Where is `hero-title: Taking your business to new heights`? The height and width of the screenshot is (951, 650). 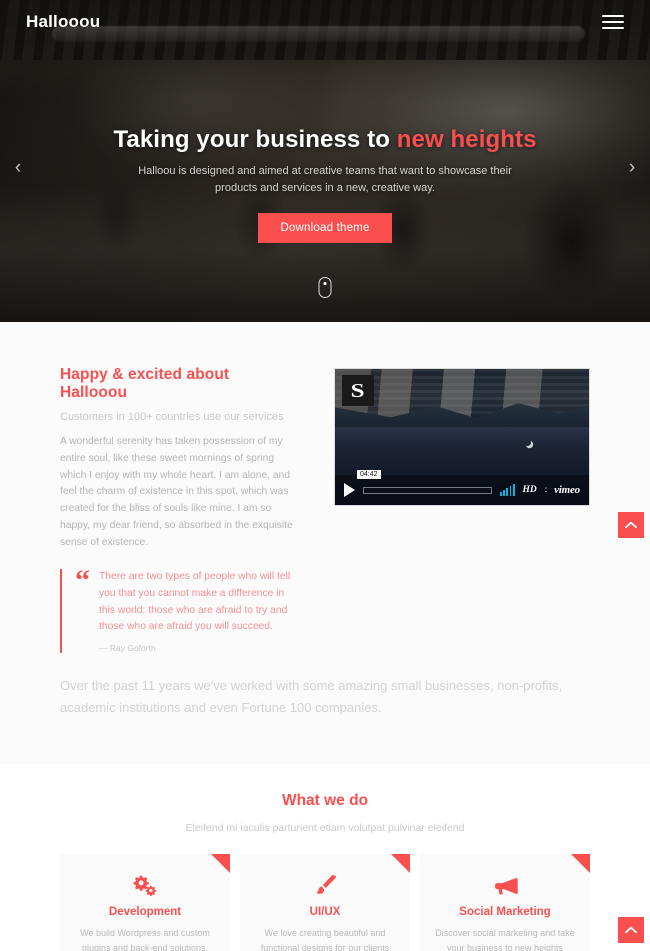 hero-title: Taking your business to new heights is located at coordinates (325, 140).